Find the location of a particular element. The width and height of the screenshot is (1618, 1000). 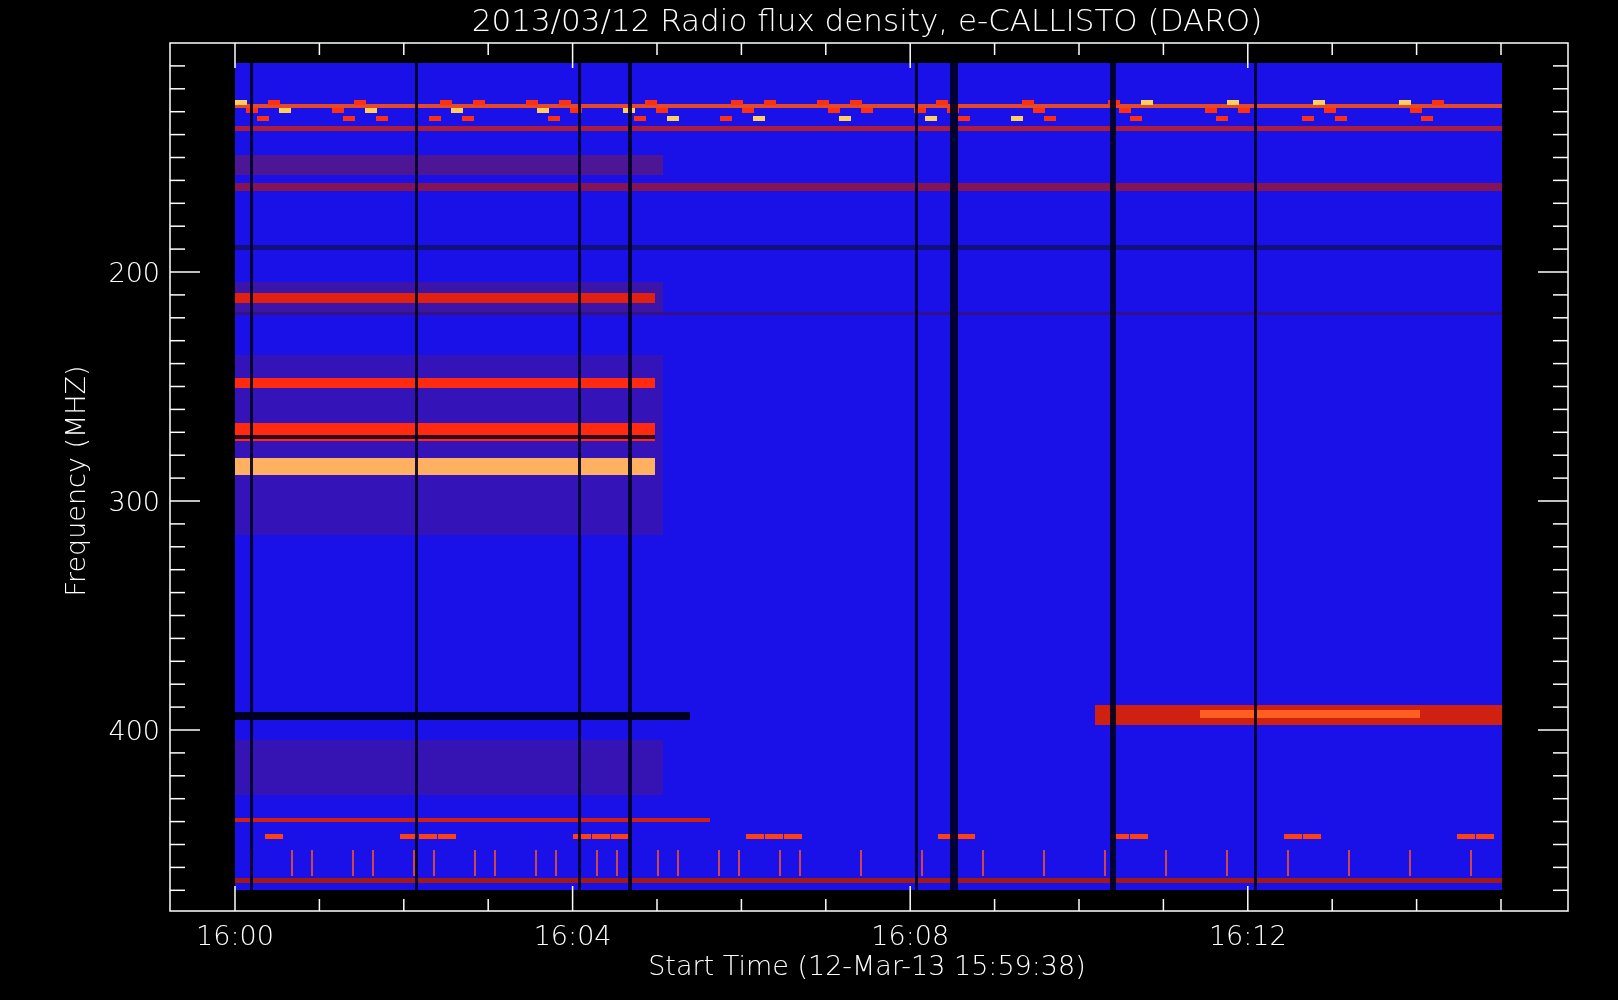

x-tick-label: 16:12 is located at coordinates (1247, 935).